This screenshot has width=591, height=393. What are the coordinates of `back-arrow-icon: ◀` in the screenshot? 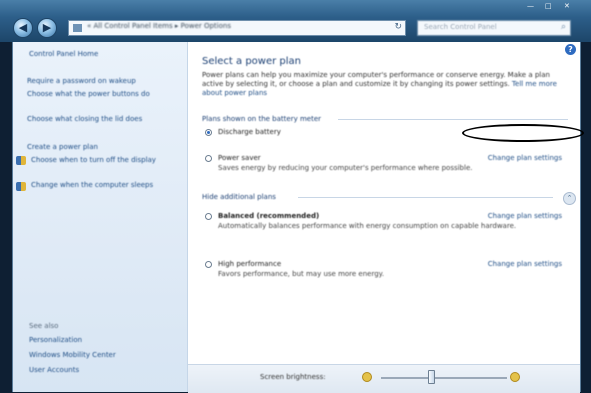 It's located at (23, 27).